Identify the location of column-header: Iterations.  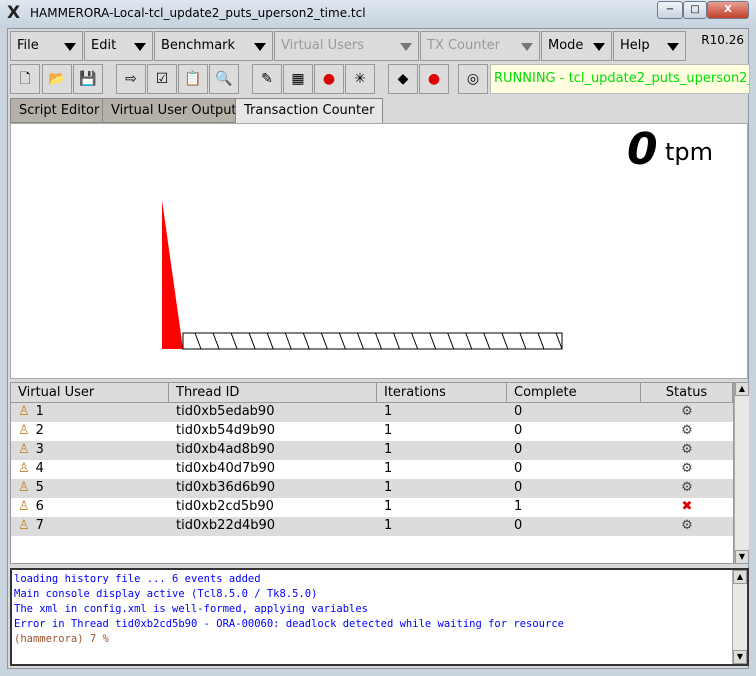
(442, 392).